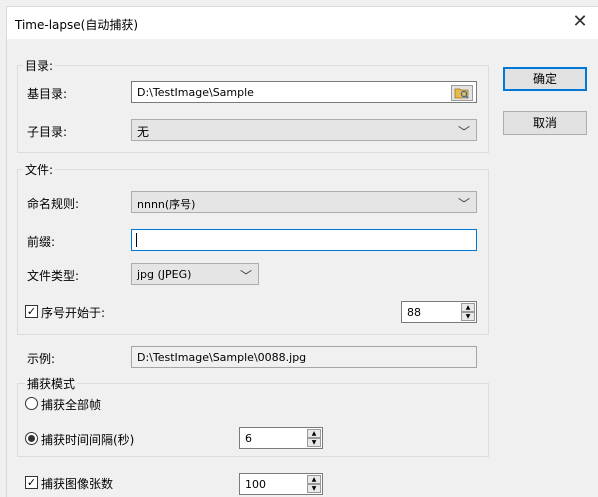 The image size is (598, 497). Describe the element at coordinates (47, 94) in the screenshot. I see `base-directory-label: 基目录:` at that location.